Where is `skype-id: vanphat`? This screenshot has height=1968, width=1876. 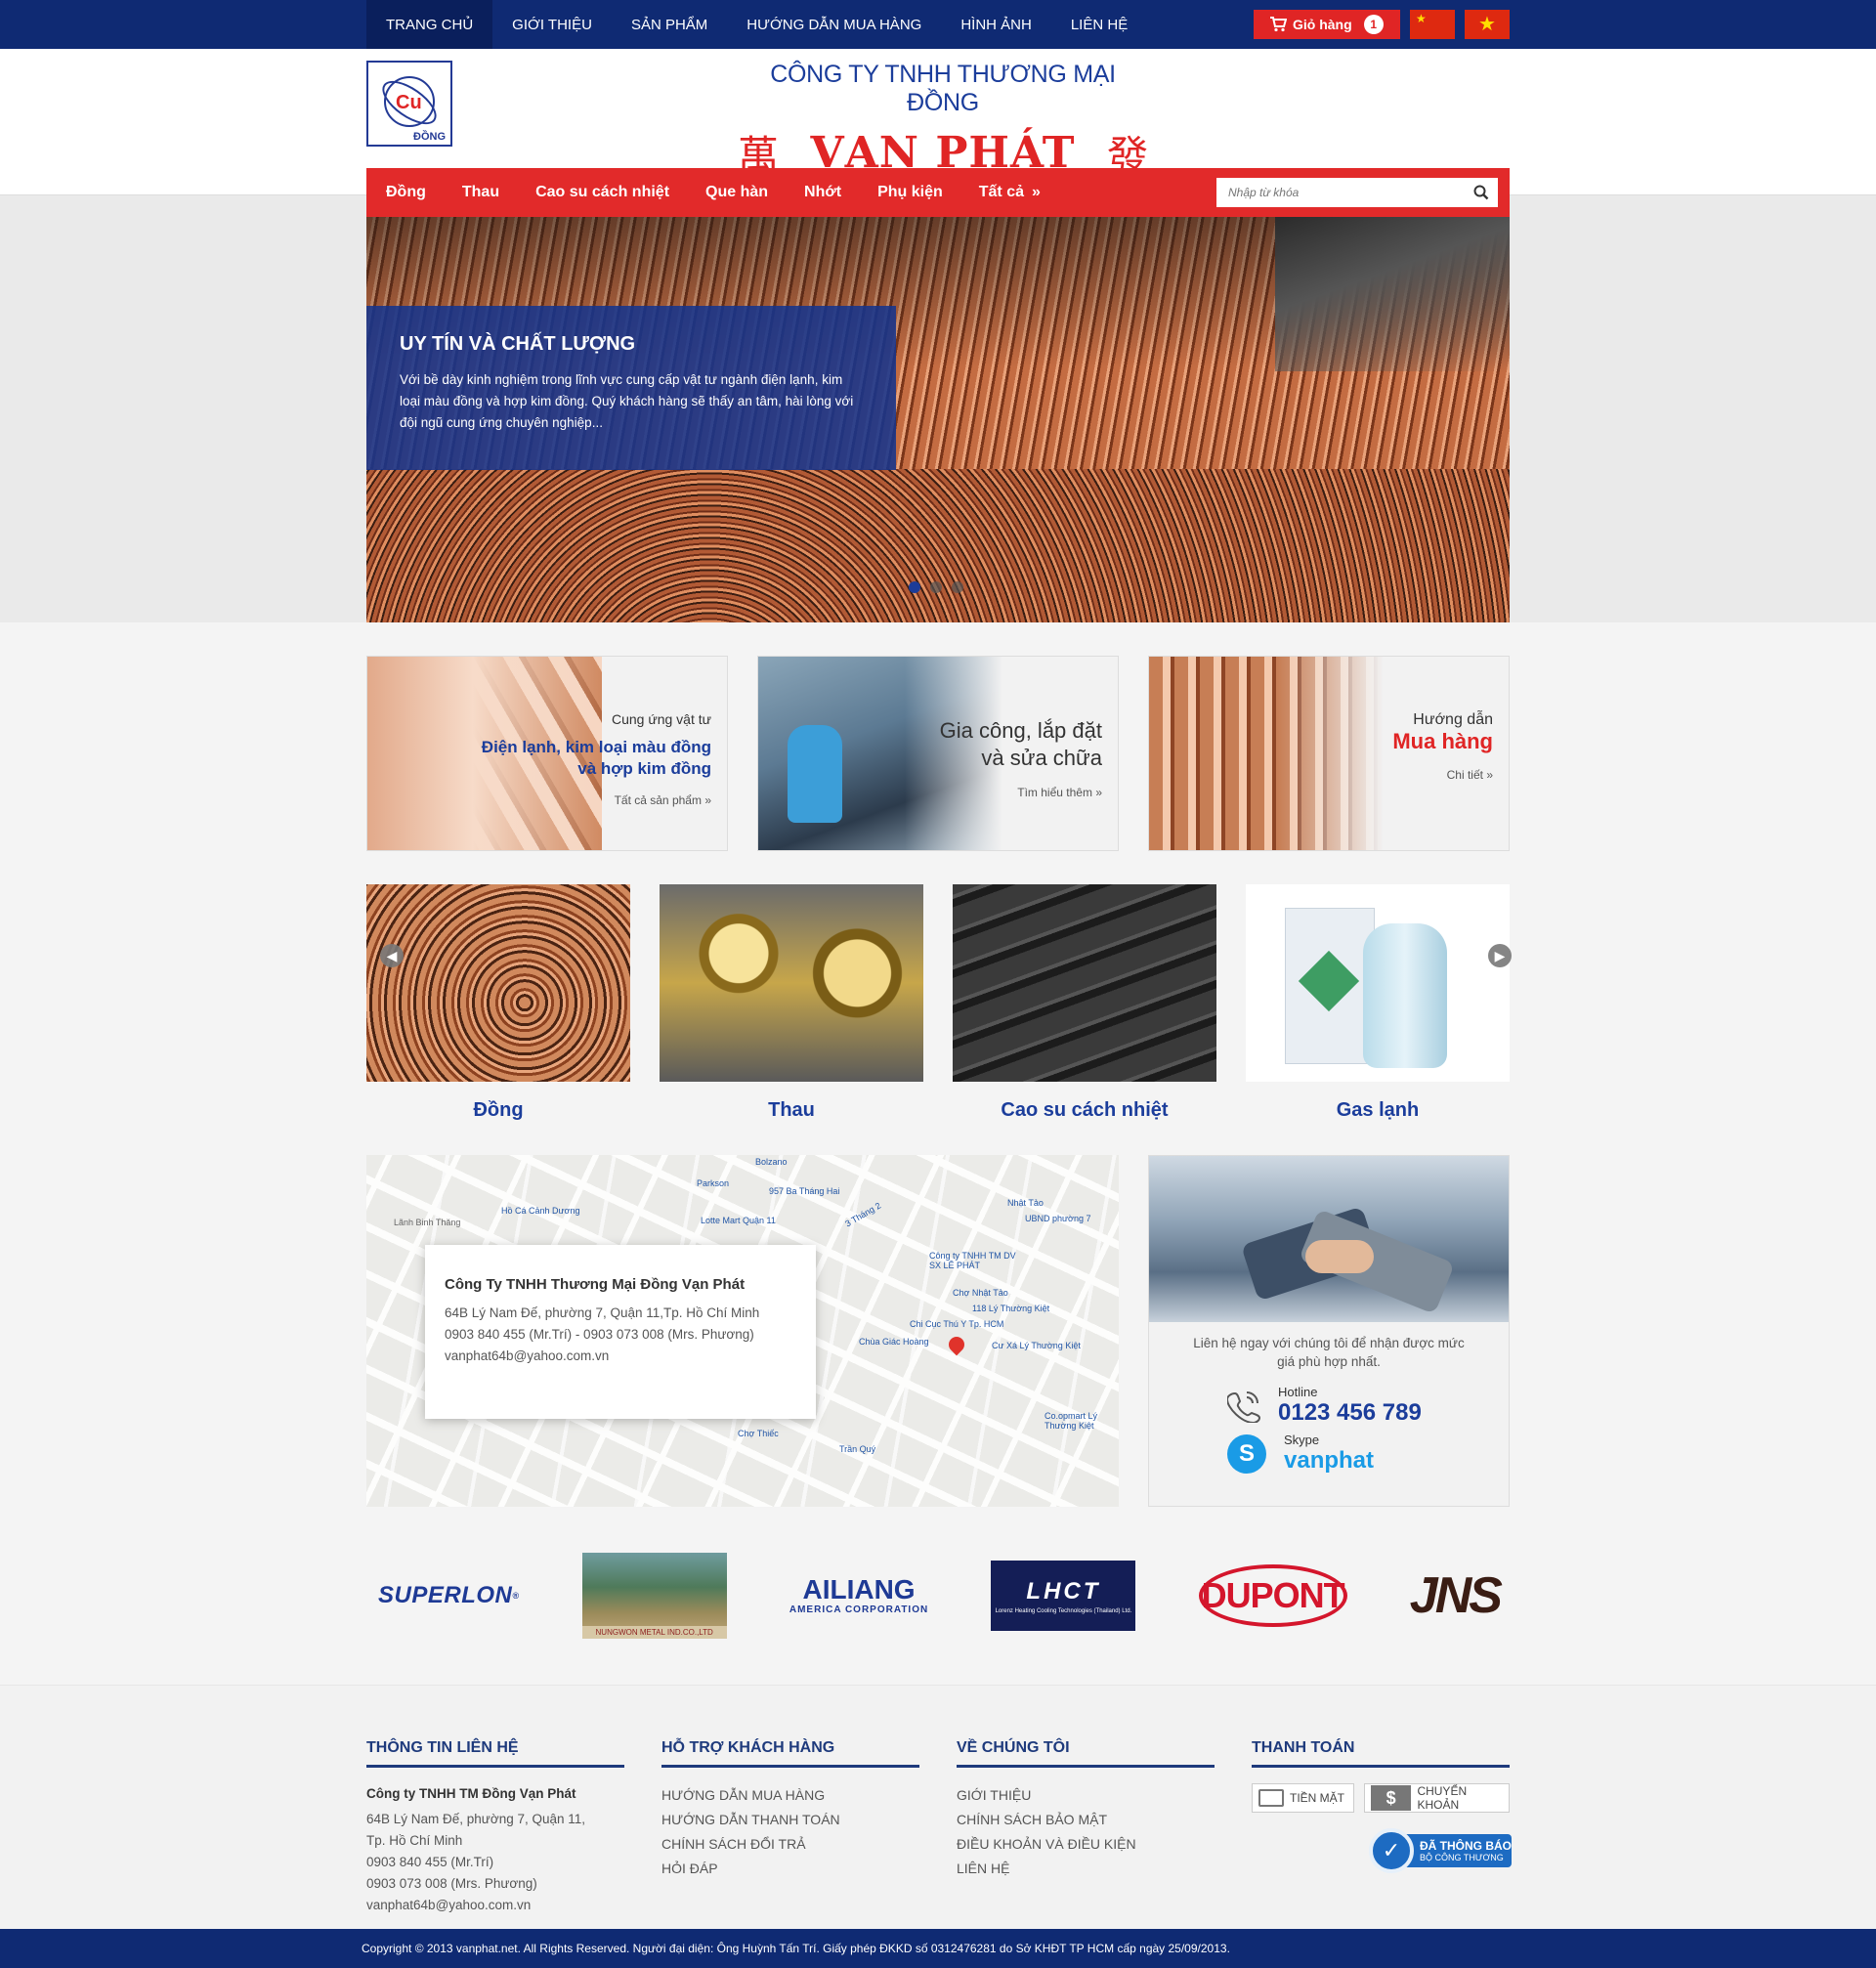
skype-id: vanphat is located at coordinates (1329, 1461).